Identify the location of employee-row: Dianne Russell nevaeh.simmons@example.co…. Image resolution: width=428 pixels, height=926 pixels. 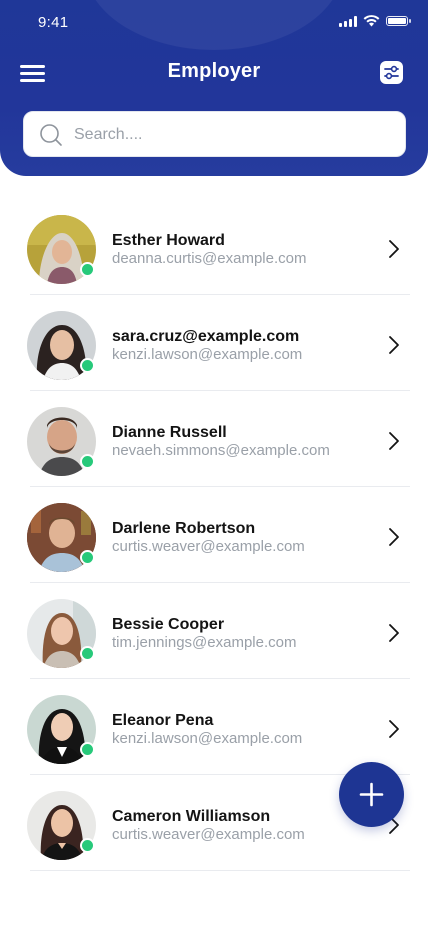
(214, 439).